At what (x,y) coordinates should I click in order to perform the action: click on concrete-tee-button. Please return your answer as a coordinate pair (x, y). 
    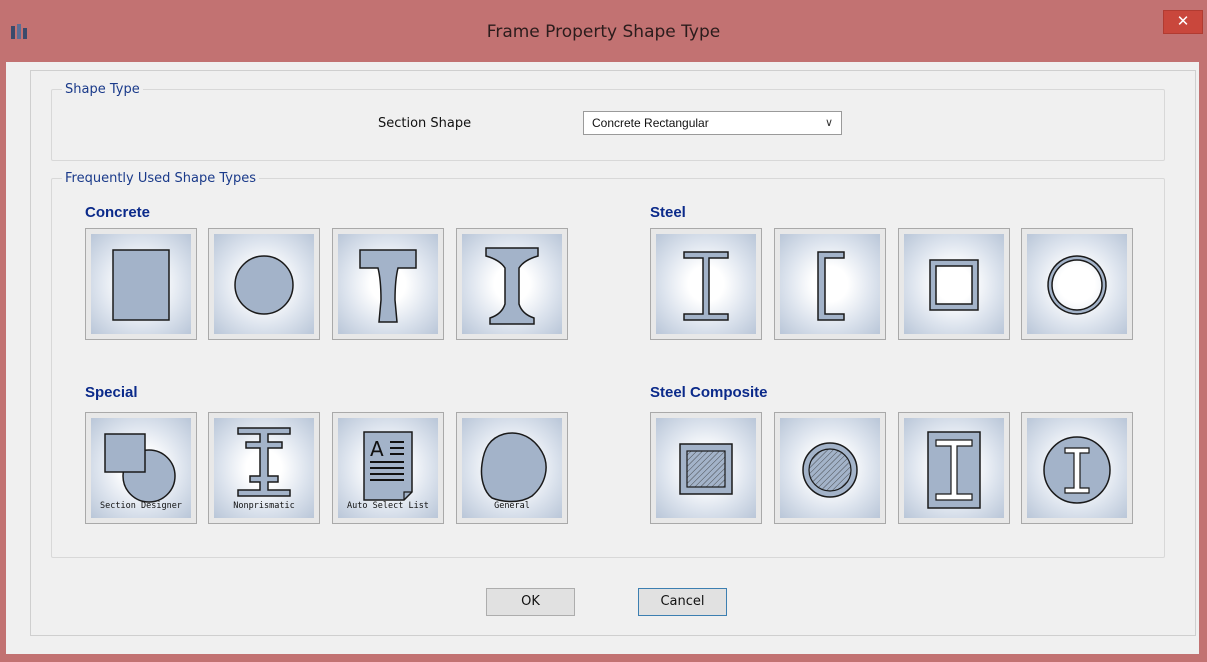
    Looking at the image, I should click on (388, 284).